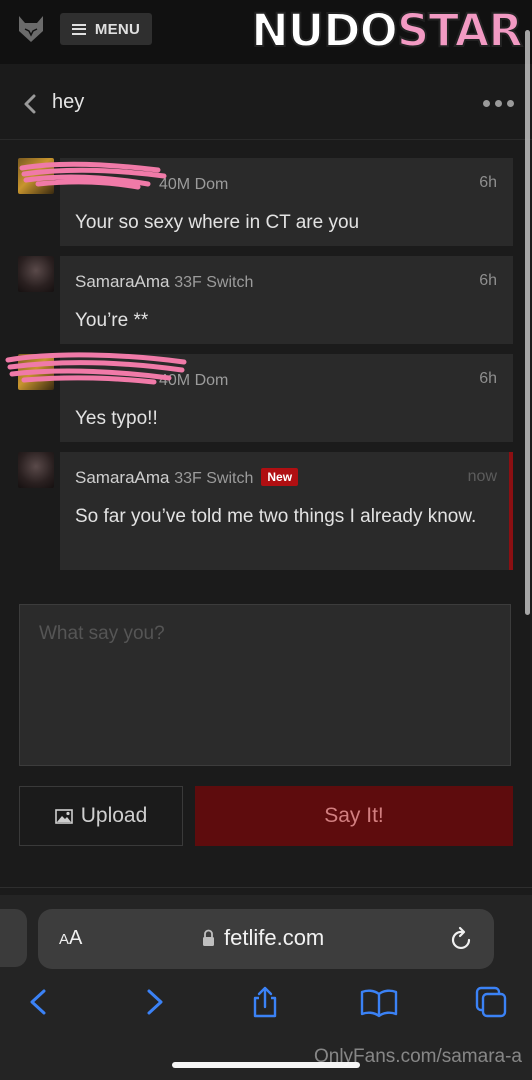  I want to click on text-size-large: A, so click(76, 938).